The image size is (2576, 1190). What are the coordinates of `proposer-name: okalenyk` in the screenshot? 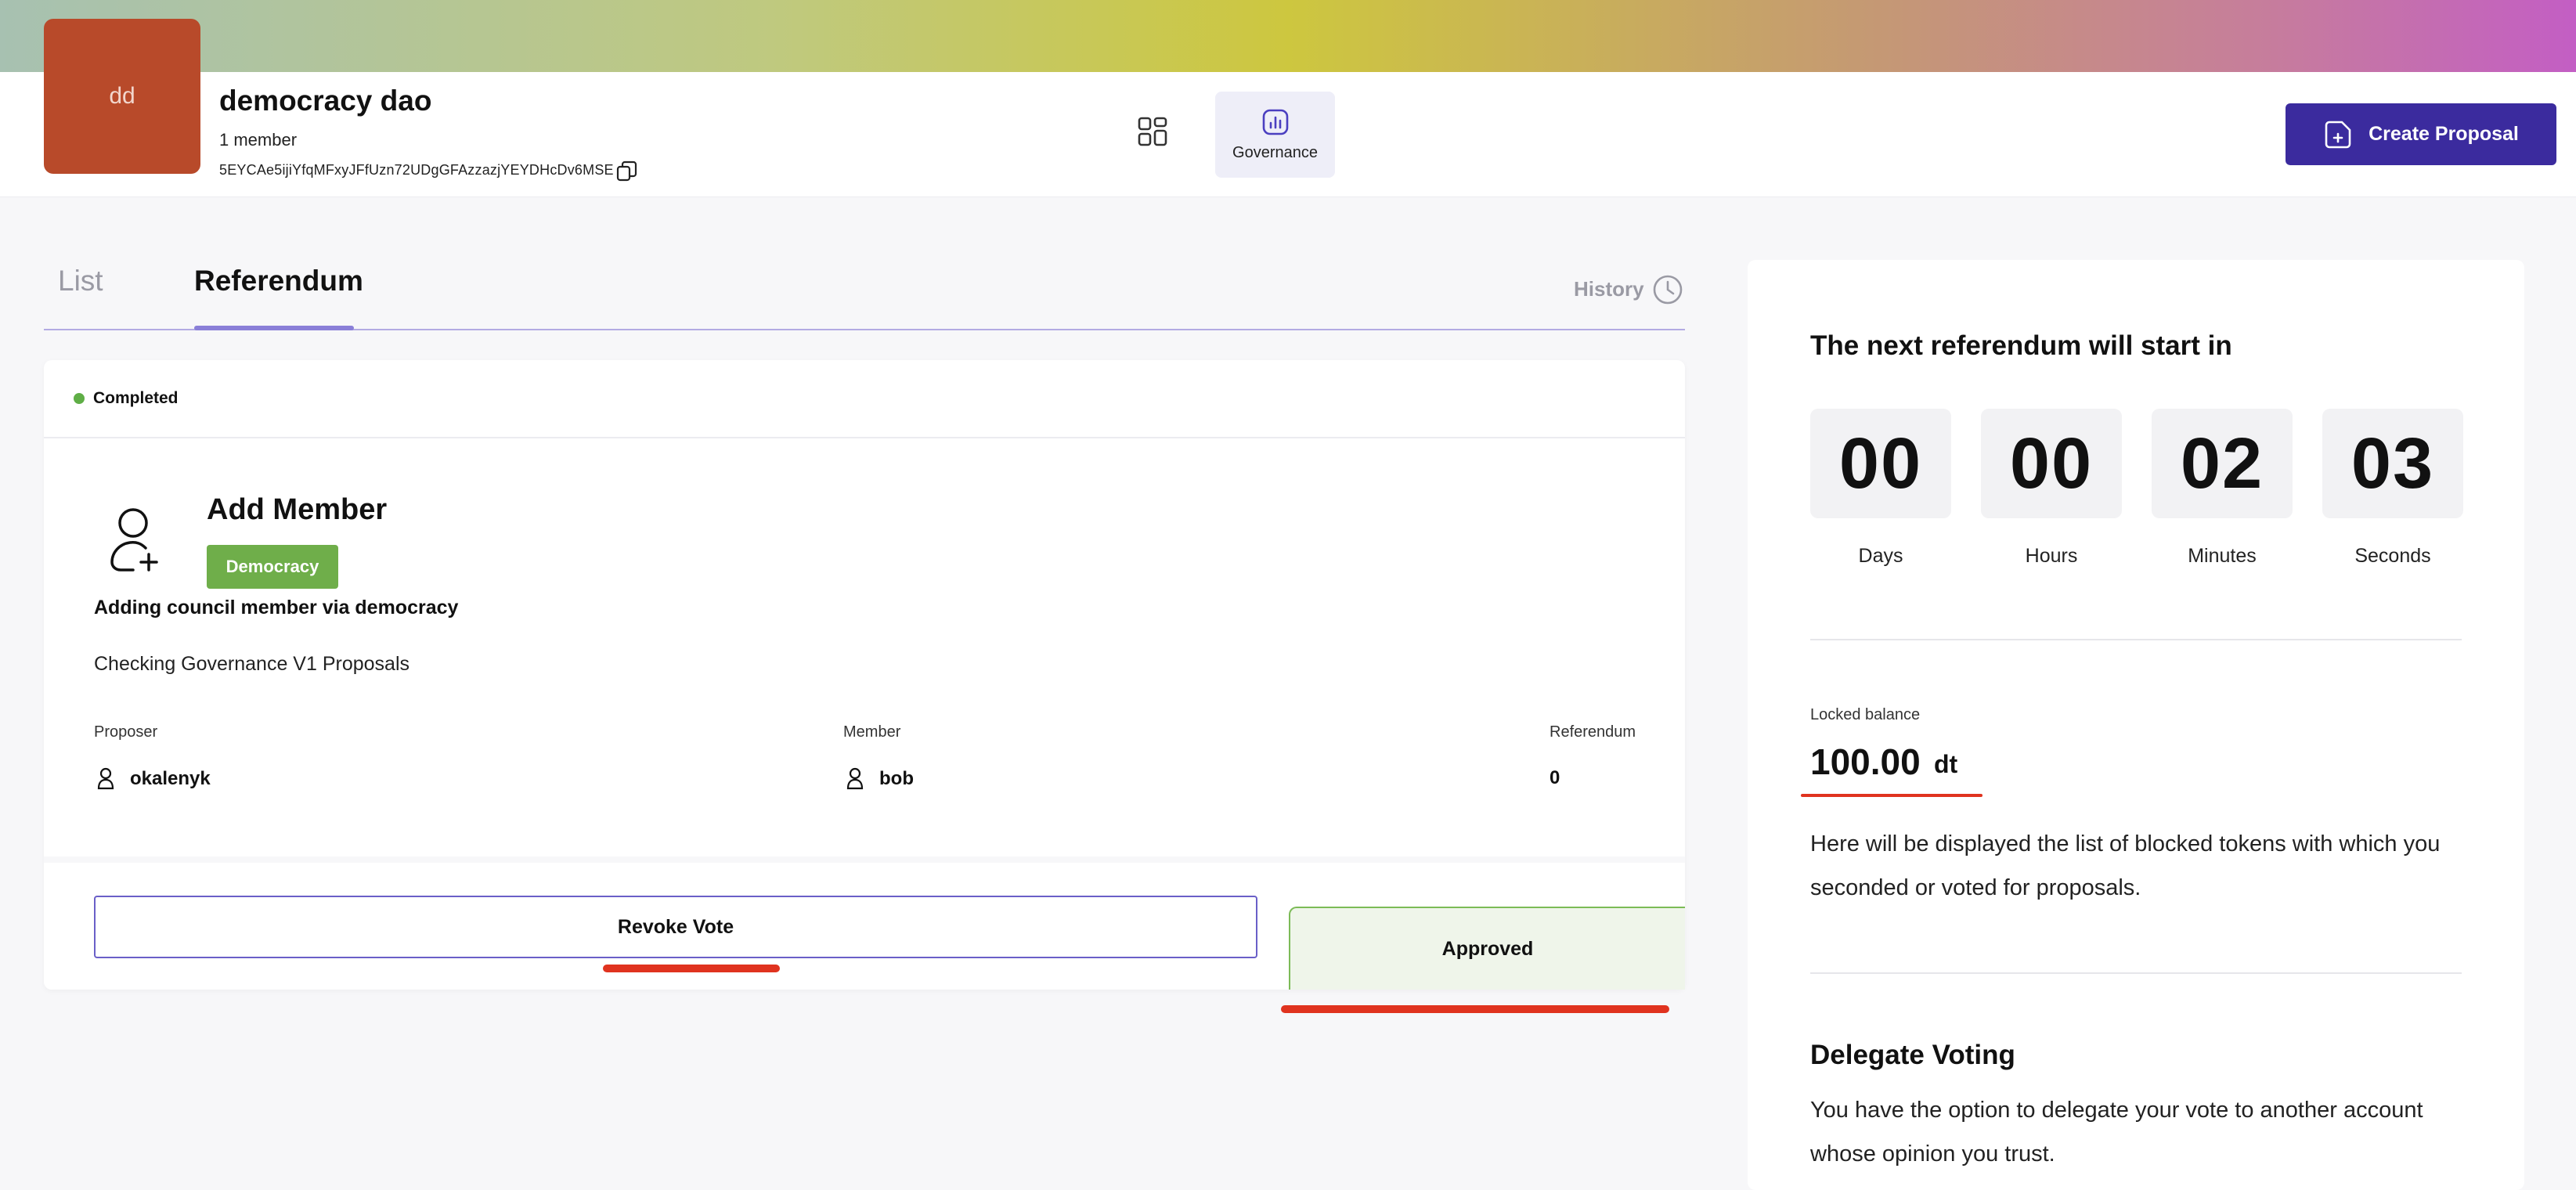 It's located at (170, 778).